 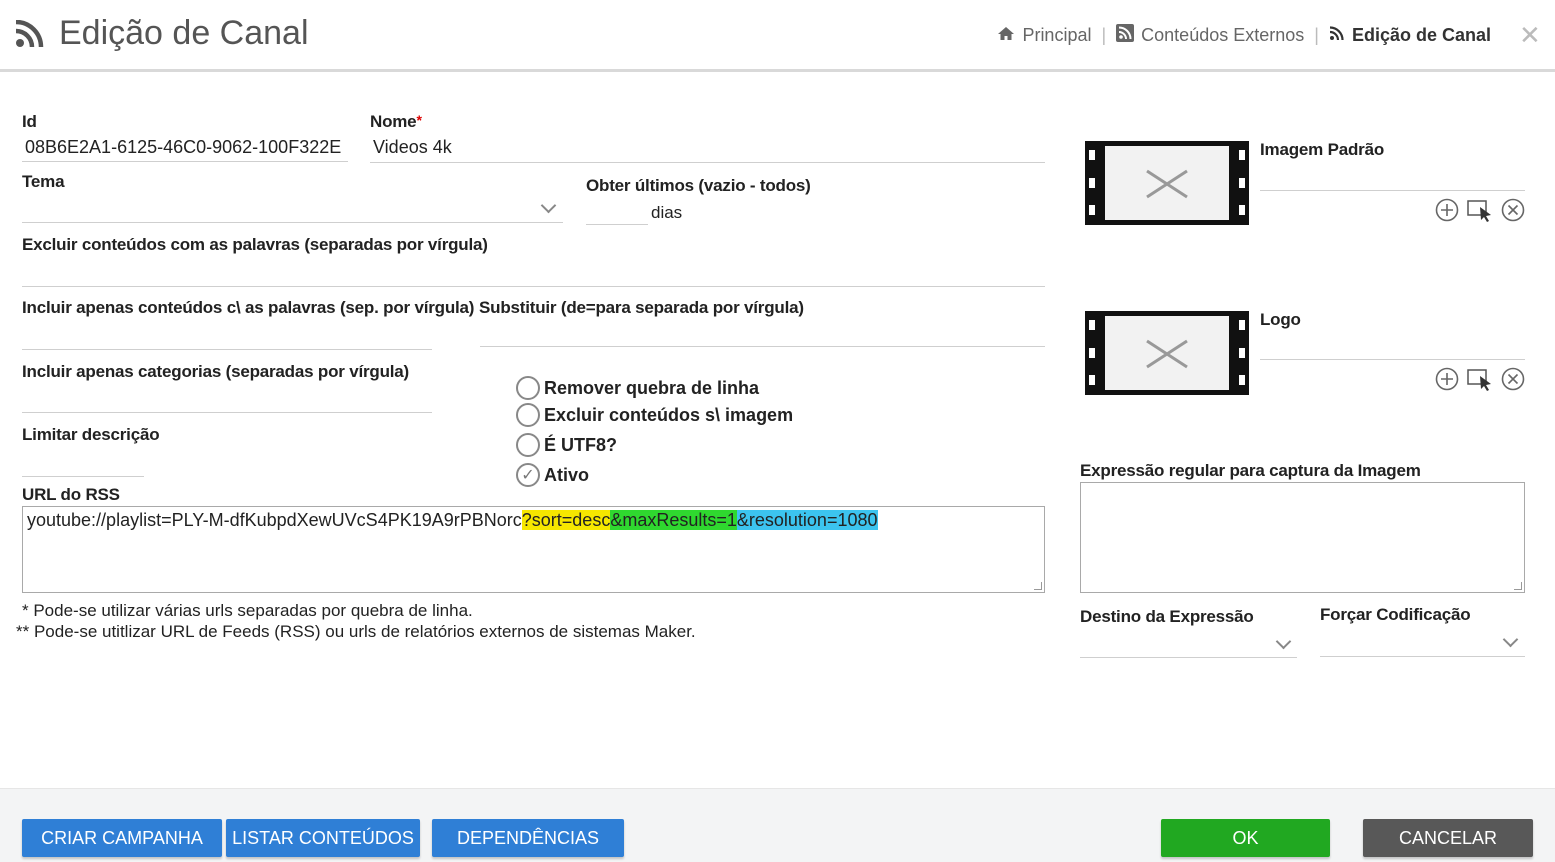 I want to click on logo-field, so click(x=1392, y=346).